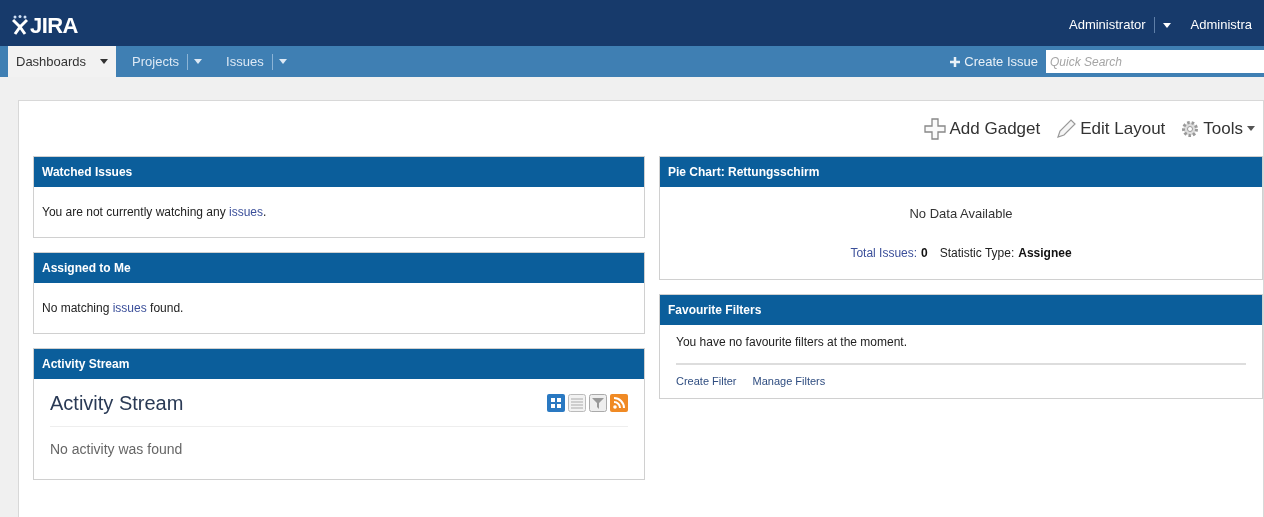 This screenshot has width=1264, height=517. Describe the element at coordinates (961, 172) in the screenshot. I see `gadget-title: Pie Chart: Rettungsschirm` at that location.